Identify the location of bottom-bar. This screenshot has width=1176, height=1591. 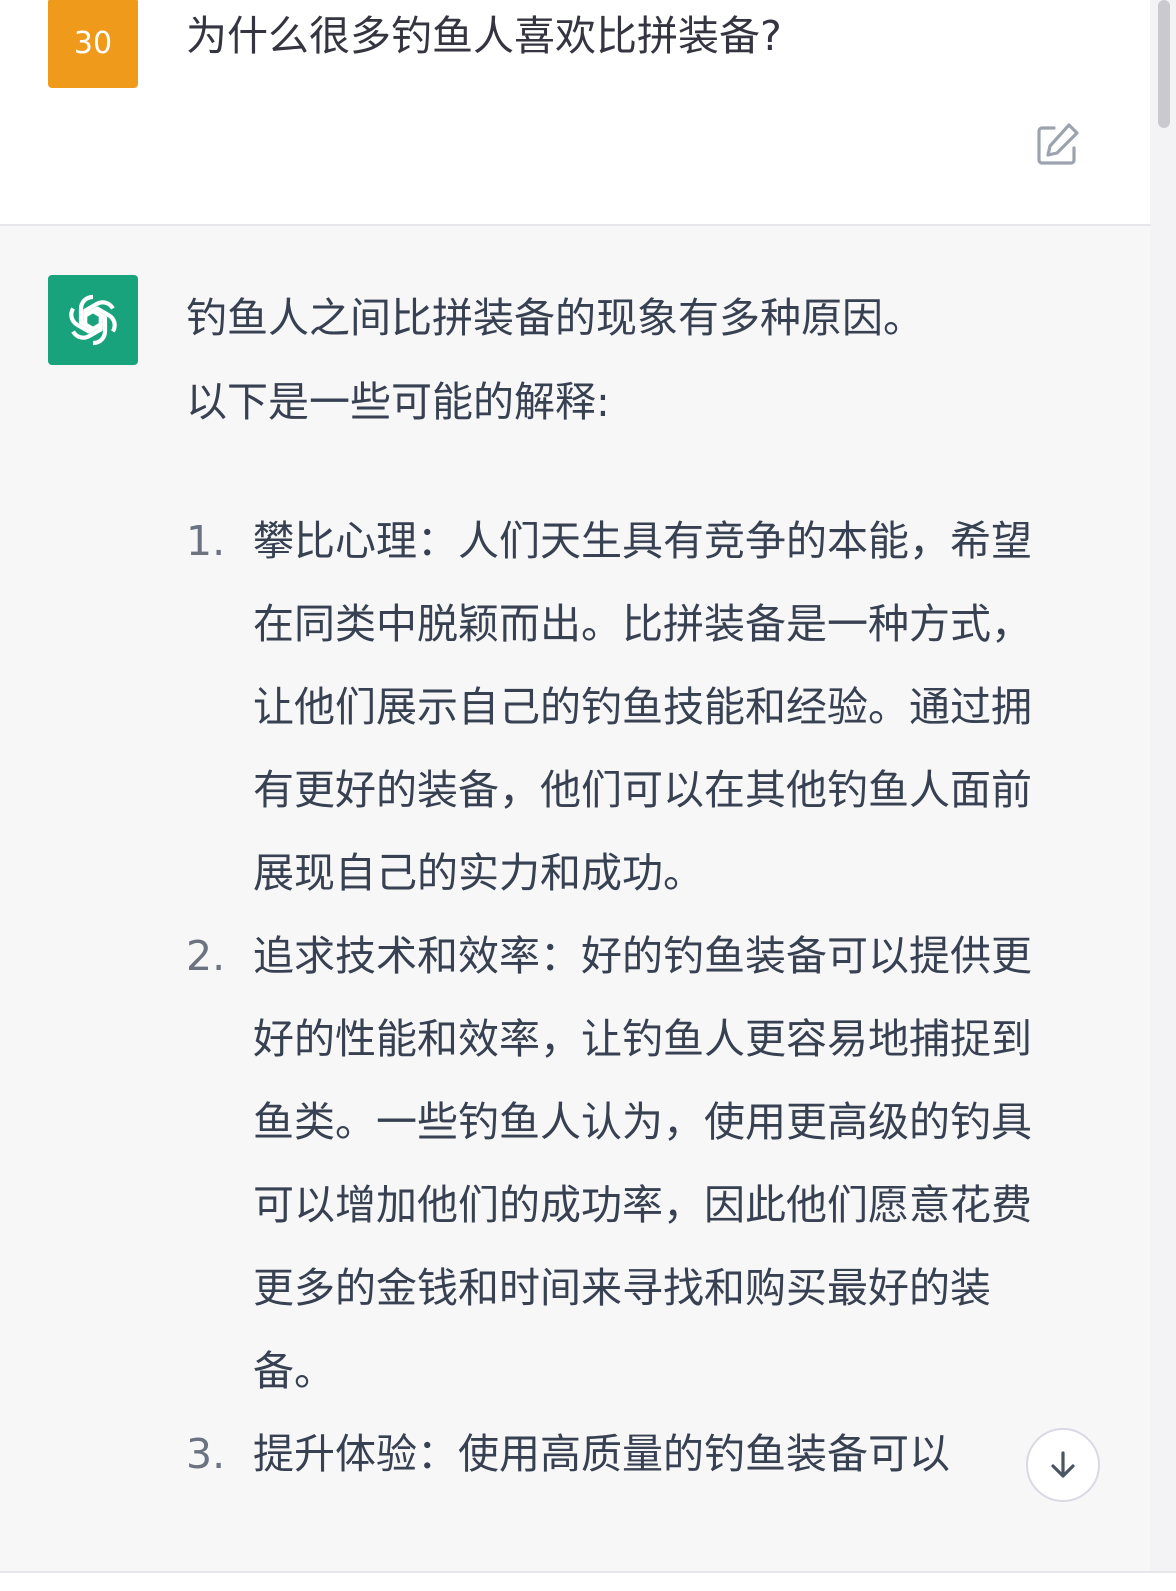
(588, 1581).